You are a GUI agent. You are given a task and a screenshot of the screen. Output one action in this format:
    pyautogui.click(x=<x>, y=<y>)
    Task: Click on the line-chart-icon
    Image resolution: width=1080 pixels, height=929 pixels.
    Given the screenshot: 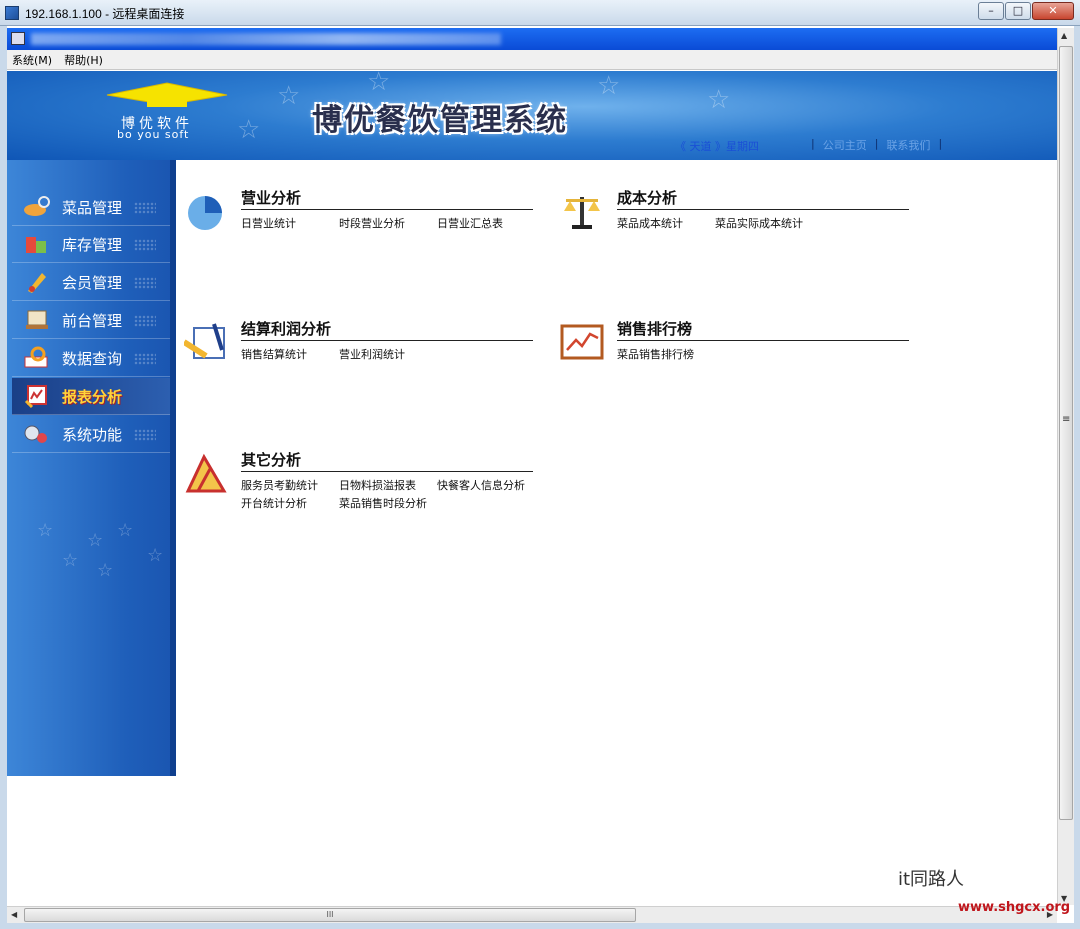 What is the action you would take?
    pyautogui.click(x=582, y=342)
    